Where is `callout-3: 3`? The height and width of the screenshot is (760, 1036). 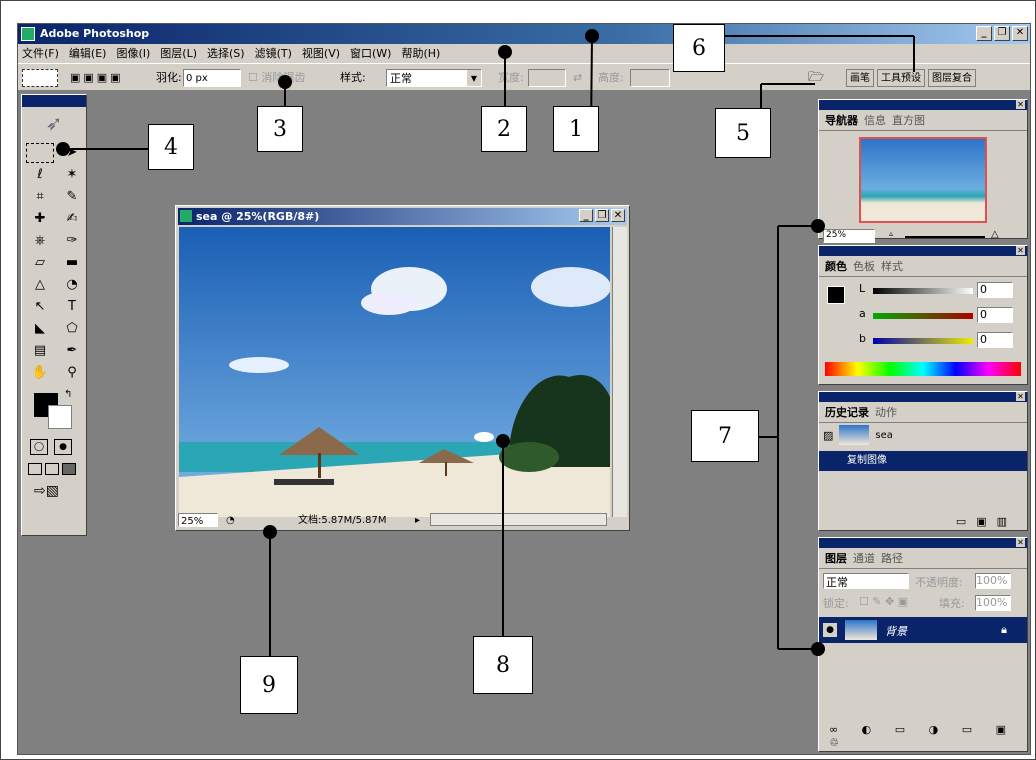 callout-3: 3 is located at coordinates (280, 129).